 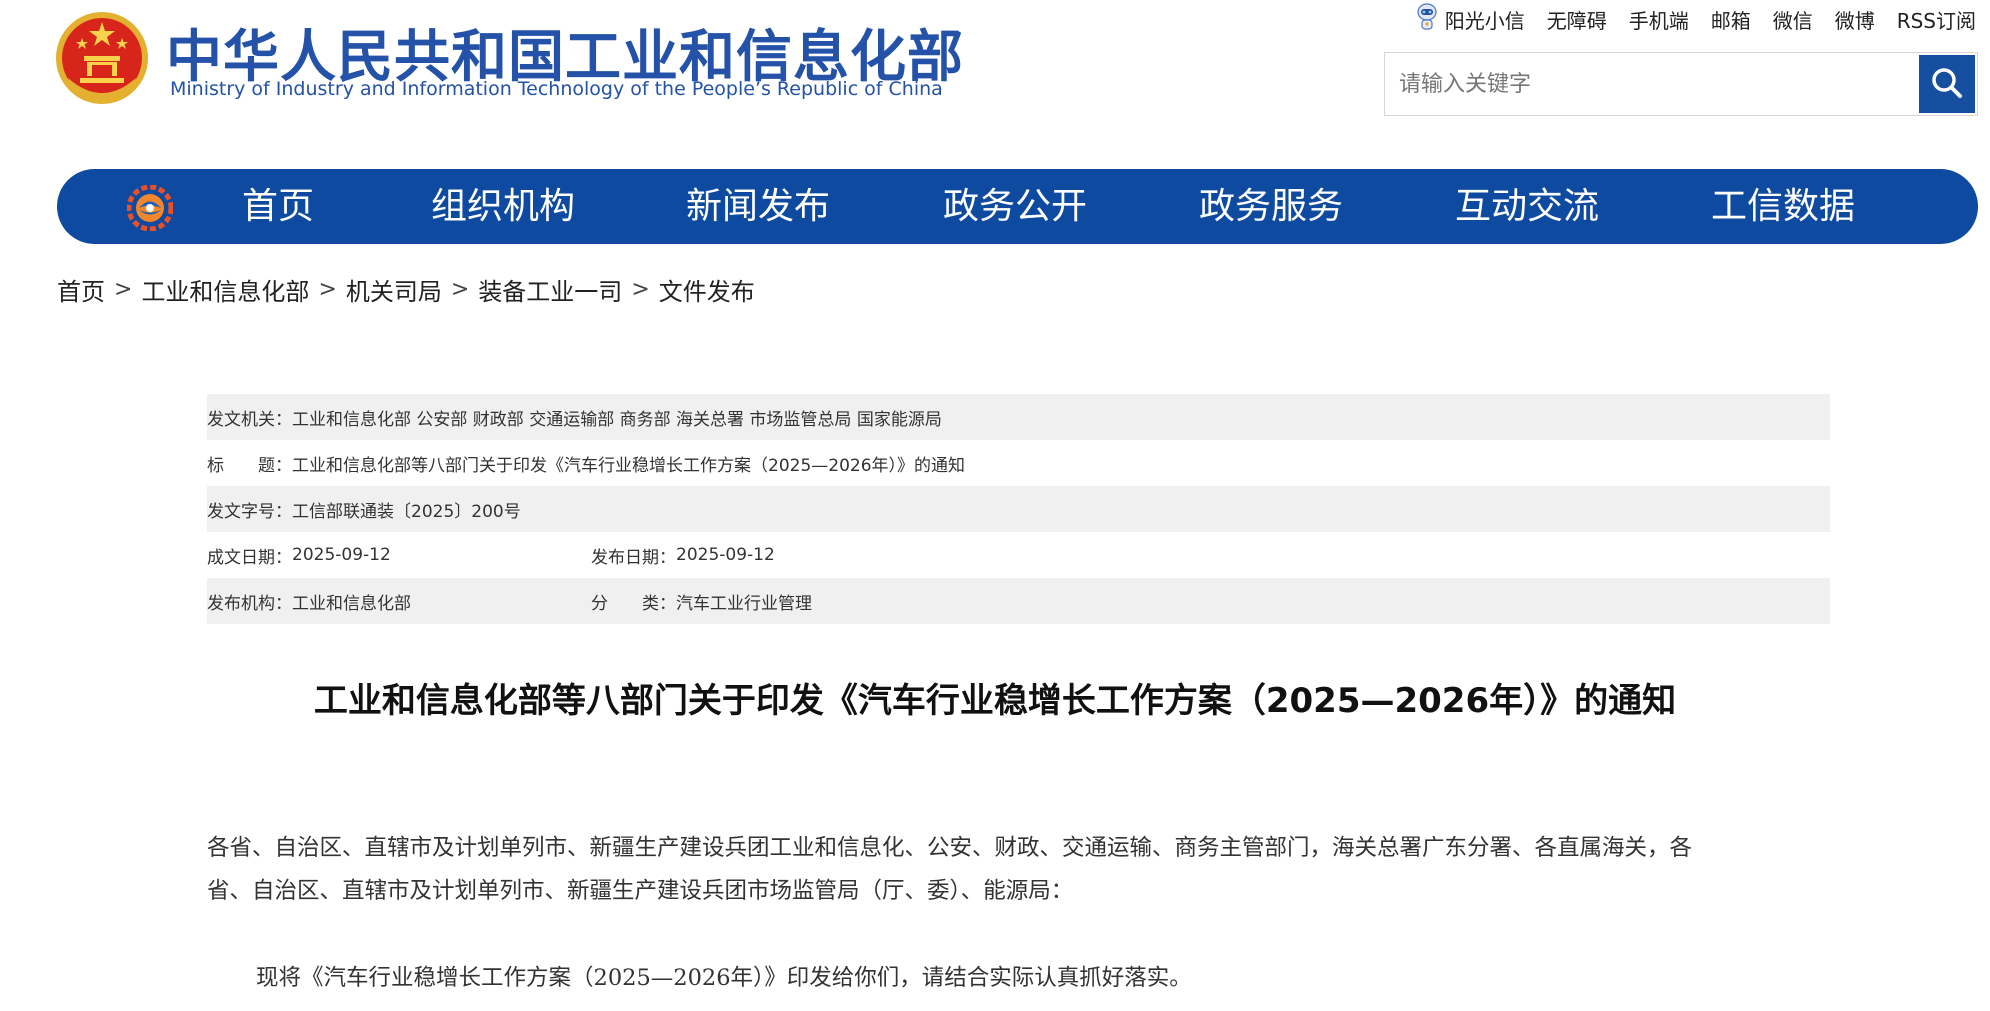 I want to click on search-button, so click(x=1947, y=84).